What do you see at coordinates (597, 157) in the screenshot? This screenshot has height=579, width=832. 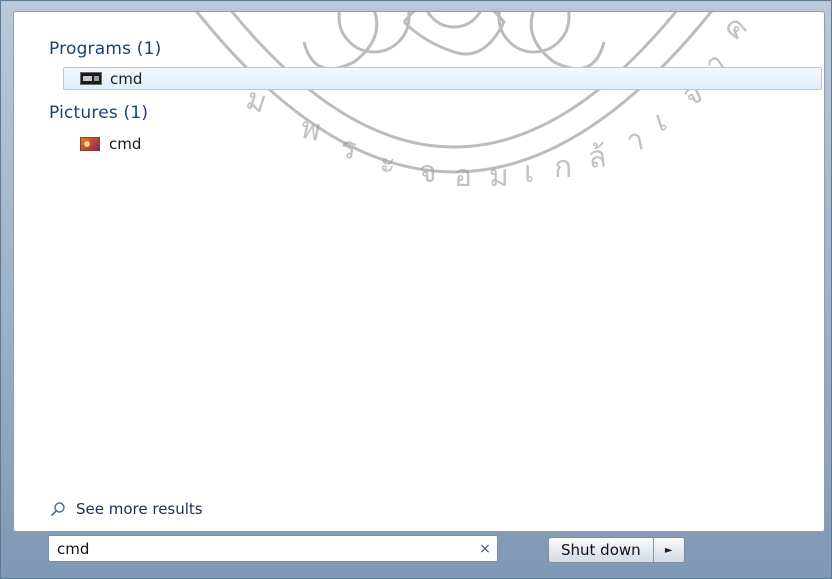 I see `svg-text: ล้` at bounding box center [597, 157].